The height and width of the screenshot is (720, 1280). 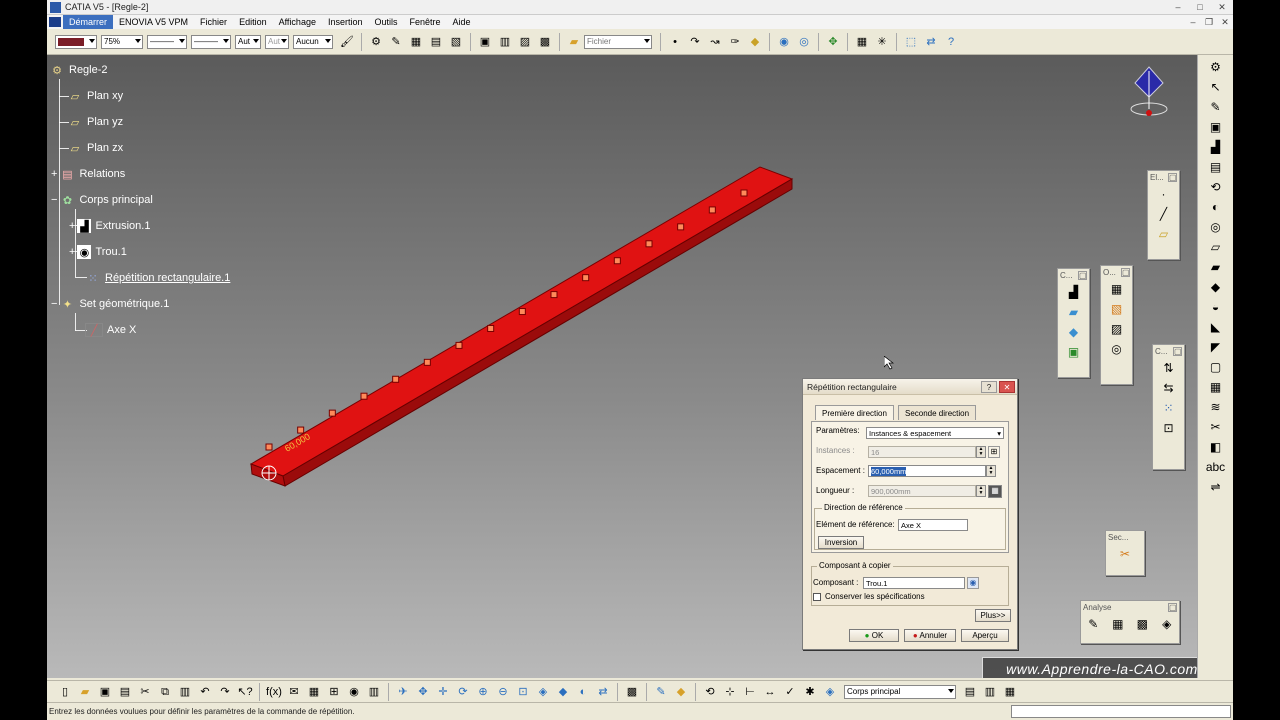 I want to click on split-icon: ◧, so click(x=1216, y=447).